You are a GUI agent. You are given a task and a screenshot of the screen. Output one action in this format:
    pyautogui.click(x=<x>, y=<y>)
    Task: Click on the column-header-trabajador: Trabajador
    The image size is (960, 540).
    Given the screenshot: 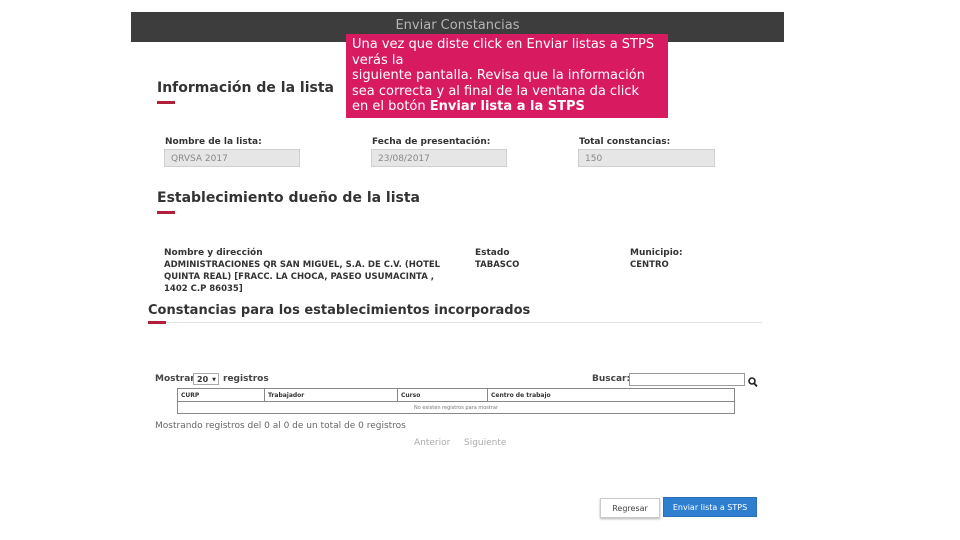 What is the action you would take?
    pyautogui.click(x=331, y=395)
    